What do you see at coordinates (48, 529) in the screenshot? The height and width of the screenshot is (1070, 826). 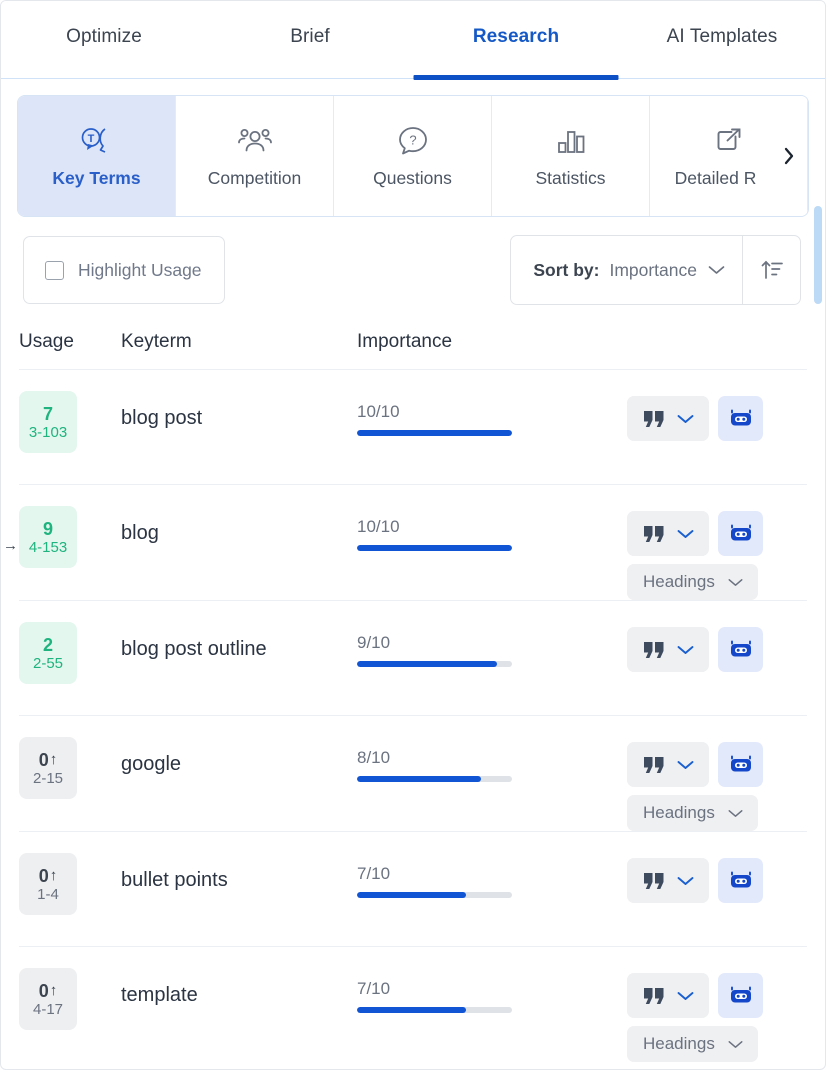 I see `usage-count: 9` at bounding box center [48, 529].